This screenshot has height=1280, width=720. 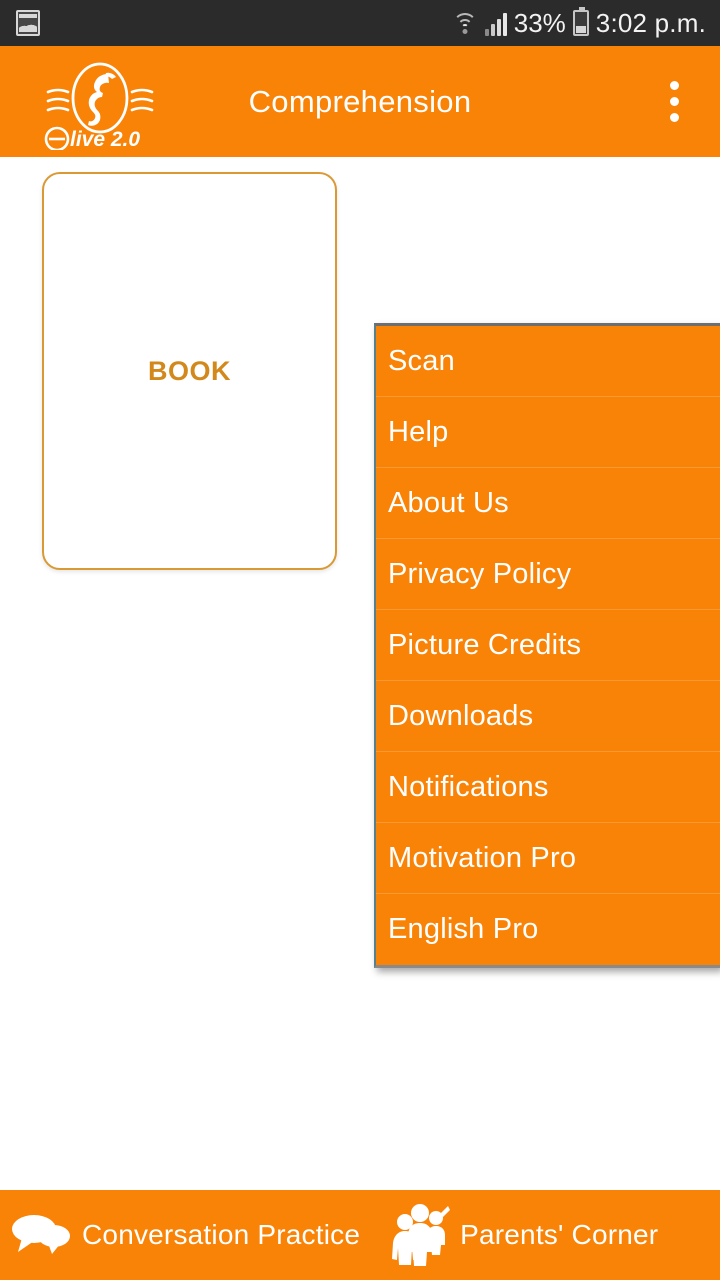 I want to click on battery-icon, so click(x=580, y=21).